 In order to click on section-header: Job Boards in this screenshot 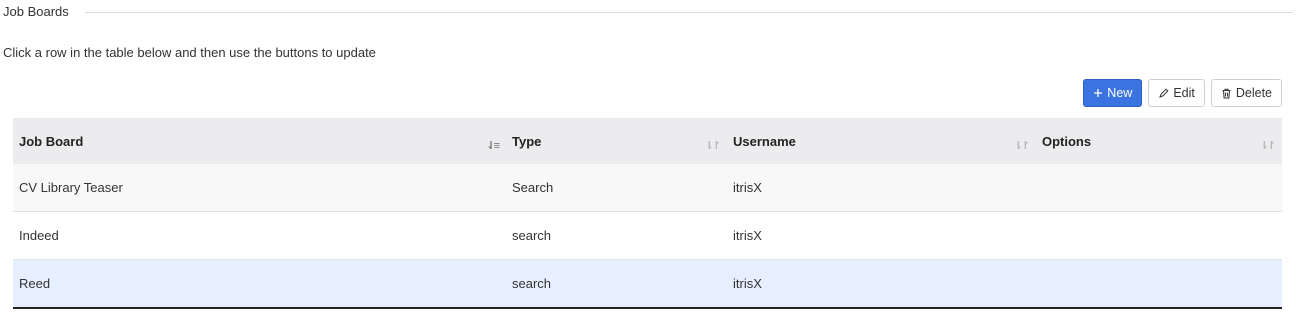, I will do `click(648, 11)`.